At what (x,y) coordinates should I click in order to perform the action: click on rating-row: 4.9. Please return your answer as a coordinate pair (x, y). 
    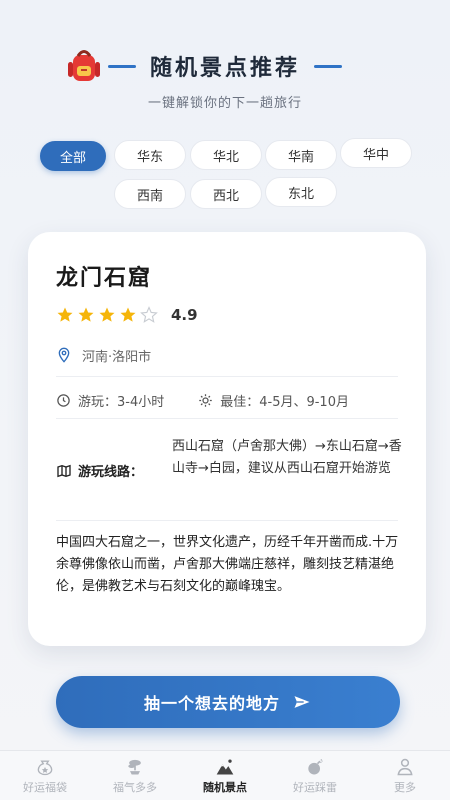
    Looking at the image, I should click on (127, 315).